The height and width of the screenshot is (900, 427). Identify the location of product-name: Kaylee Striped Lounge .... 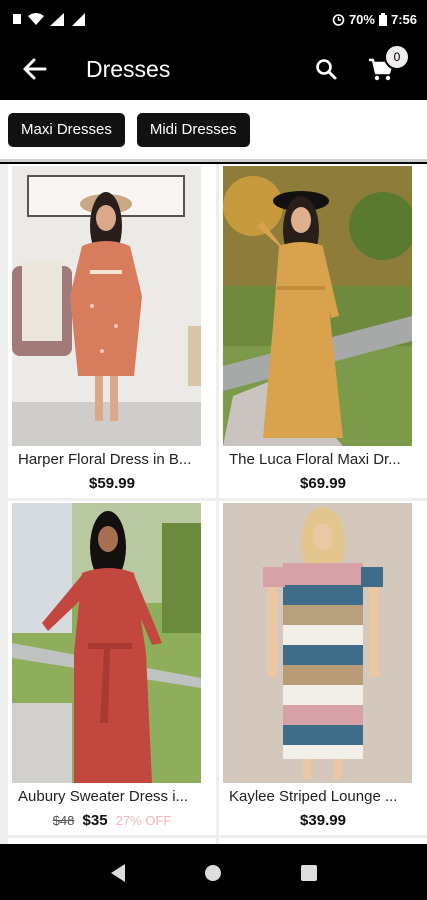
(327, 796).